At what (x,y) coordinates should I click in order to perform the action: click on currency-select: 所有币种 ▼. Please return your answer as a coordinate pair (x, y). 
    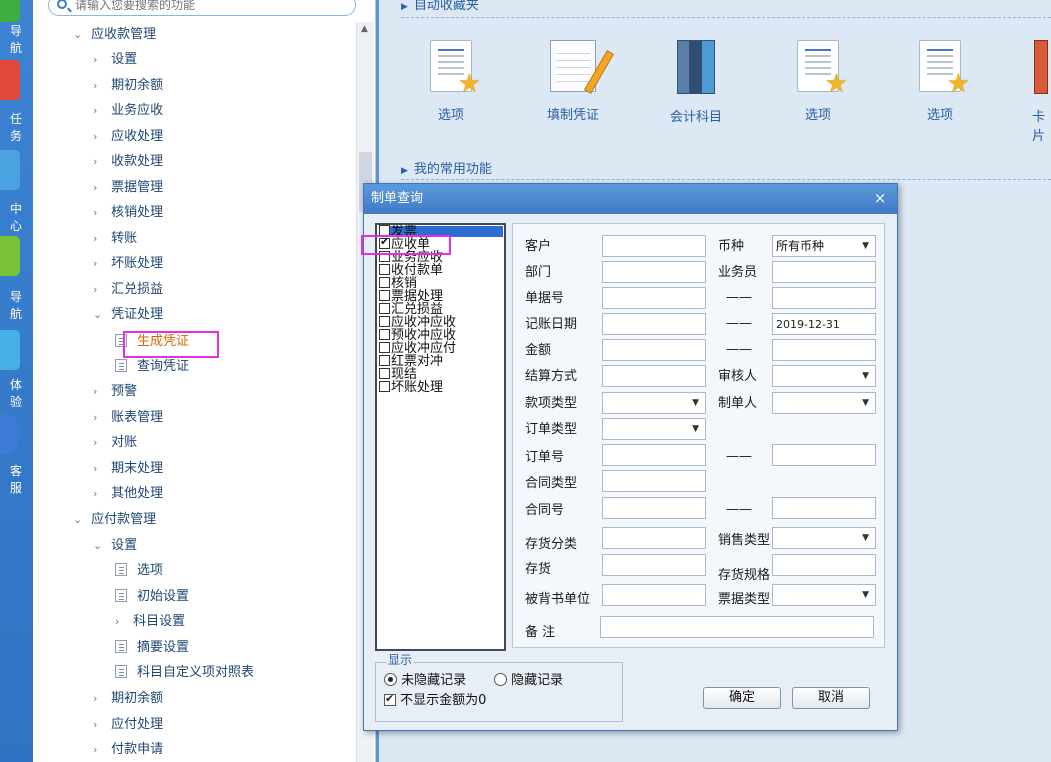
    Looking at the image, I should click on (824, 246).